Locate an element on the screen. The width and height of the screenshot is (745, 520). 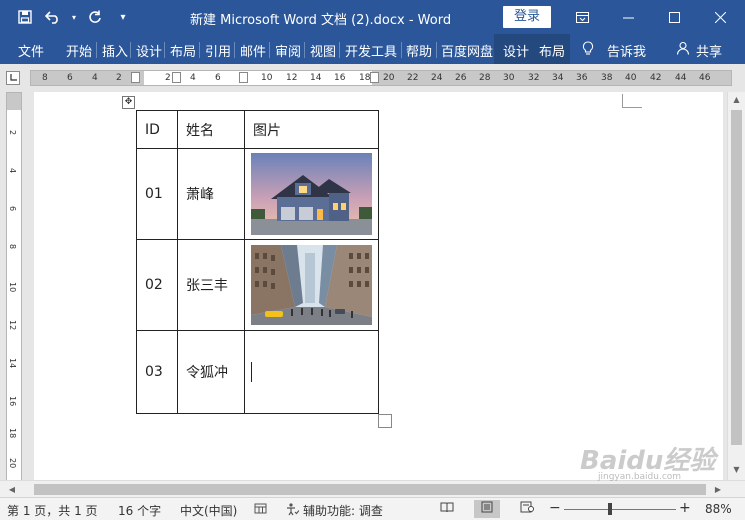
undo-dropdown-icon: ▾ is located at coordinates (74, 17).